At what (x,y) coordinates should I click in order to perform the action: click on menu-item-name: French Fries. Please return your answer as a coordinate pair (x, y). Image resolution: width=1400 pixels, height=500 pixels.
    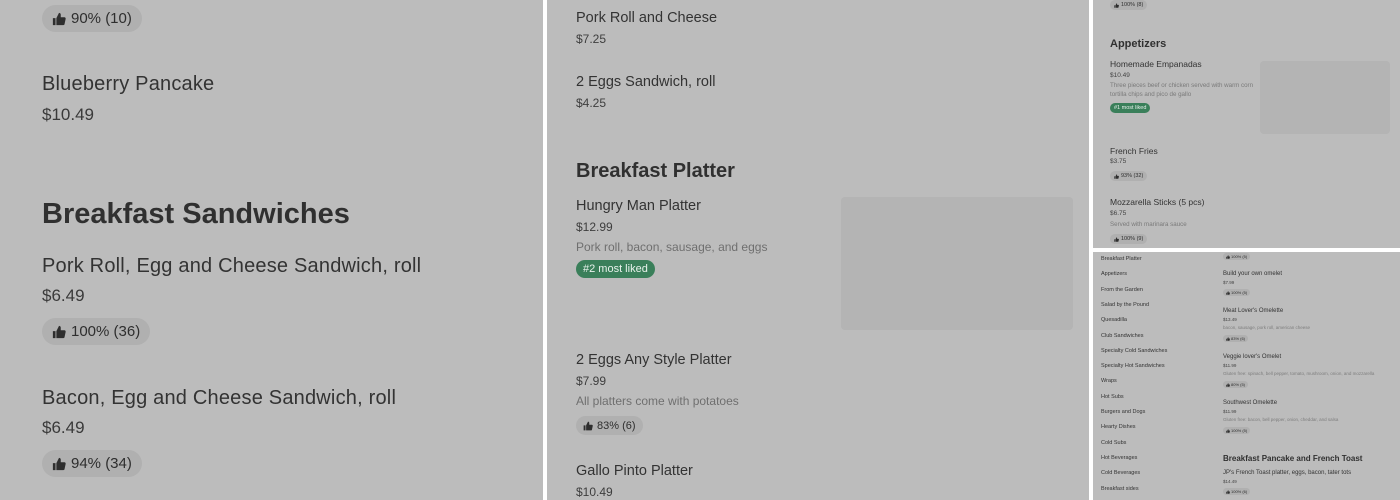
    Looking at the image, I should click on (1134, 151).